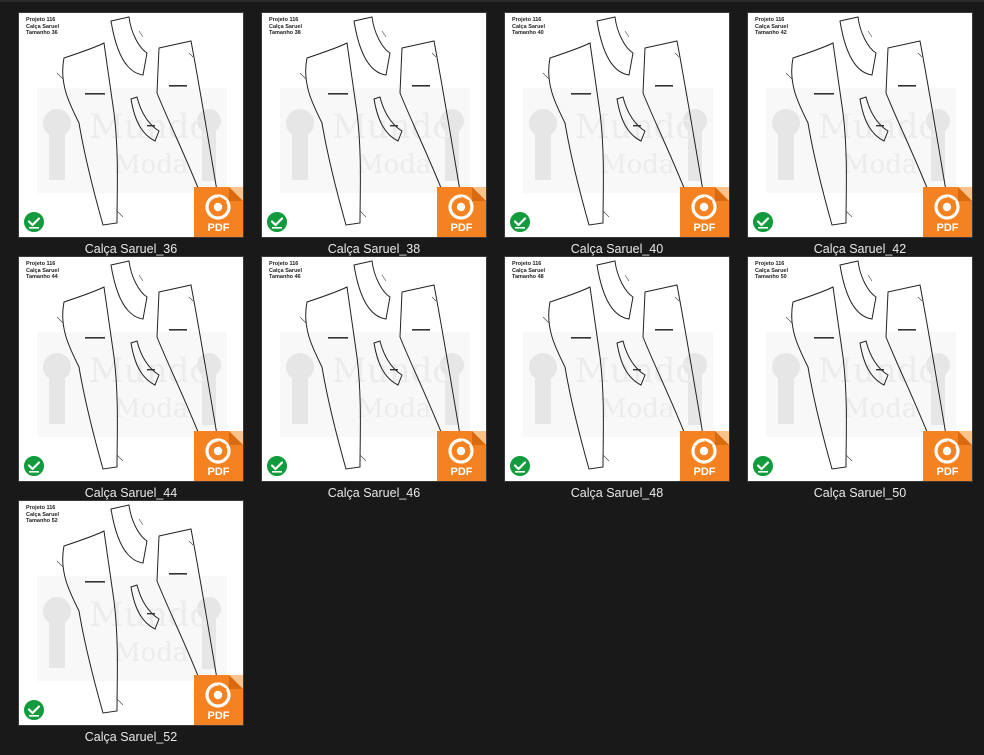 The image size is (984, 755). I want to click on thumbnail-header-text: Projeto 116 Calça Saruel Tamanho 36, so click(43, 26).